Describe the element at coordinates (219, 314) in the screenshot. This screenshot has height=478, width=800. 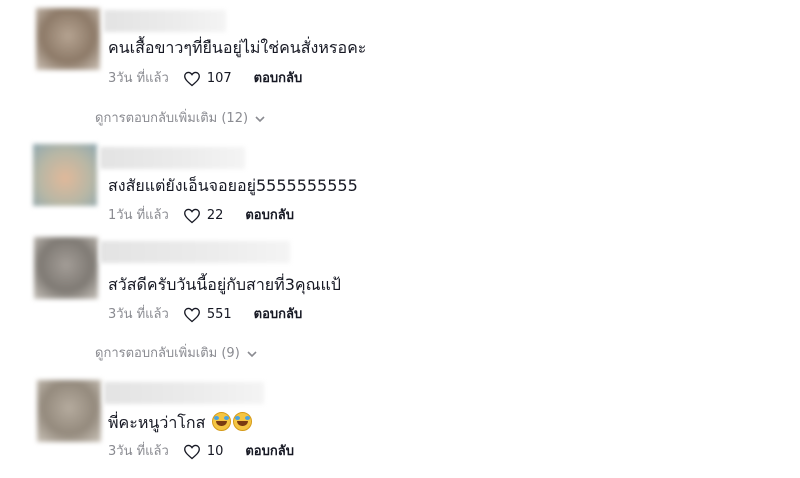
I see `like-count: 551` at that location.